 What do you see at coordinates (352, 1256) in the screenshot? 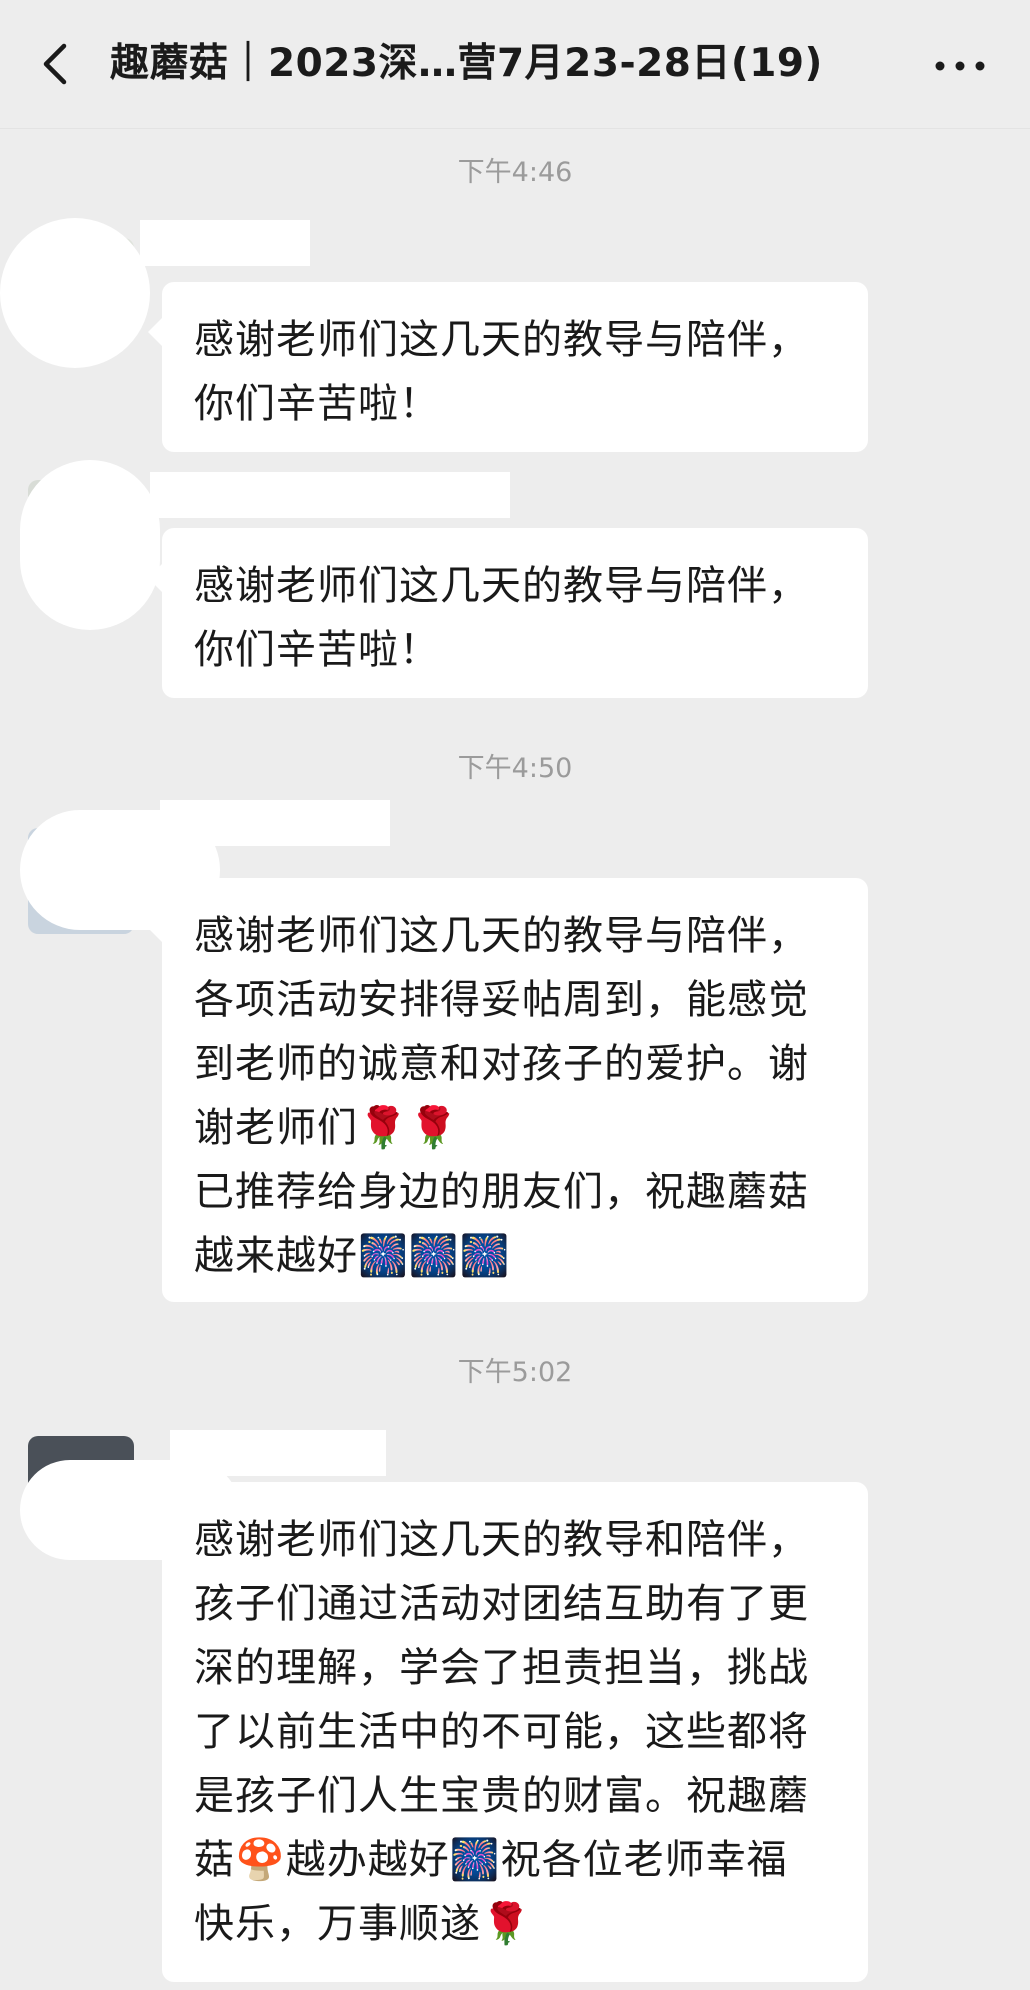
I see `message-text-line: 越来越好🎆🎆🎆` at bounding box center [352, 1256].